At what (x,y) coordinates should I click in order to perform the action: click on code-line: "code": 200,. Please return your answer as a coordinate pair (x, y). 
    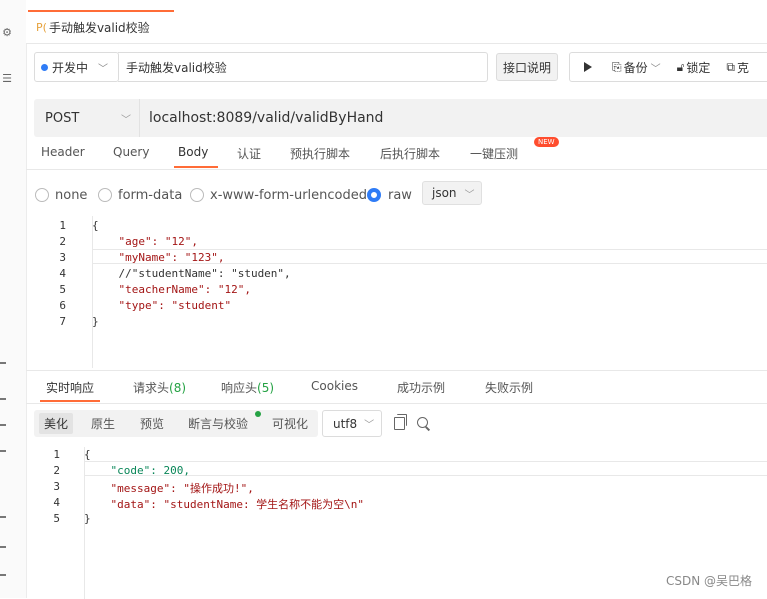
    Looking at the image, I should click on (137, 470).